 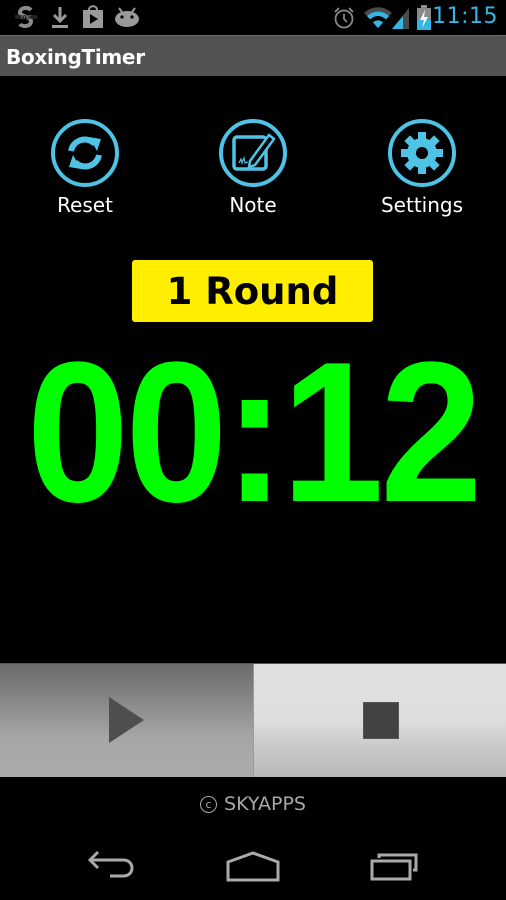 I want to click on settings-button: Settings, so click(x=422, y=169).